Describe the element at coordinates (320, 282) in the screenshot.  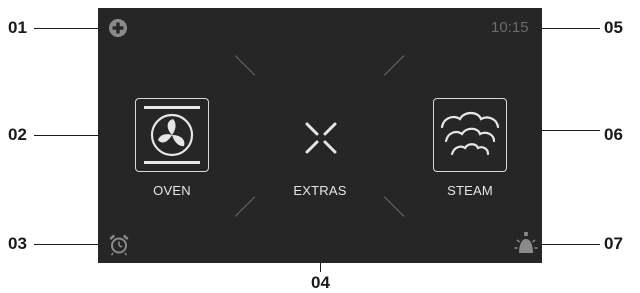
I see `callout-04: 04` at that location.